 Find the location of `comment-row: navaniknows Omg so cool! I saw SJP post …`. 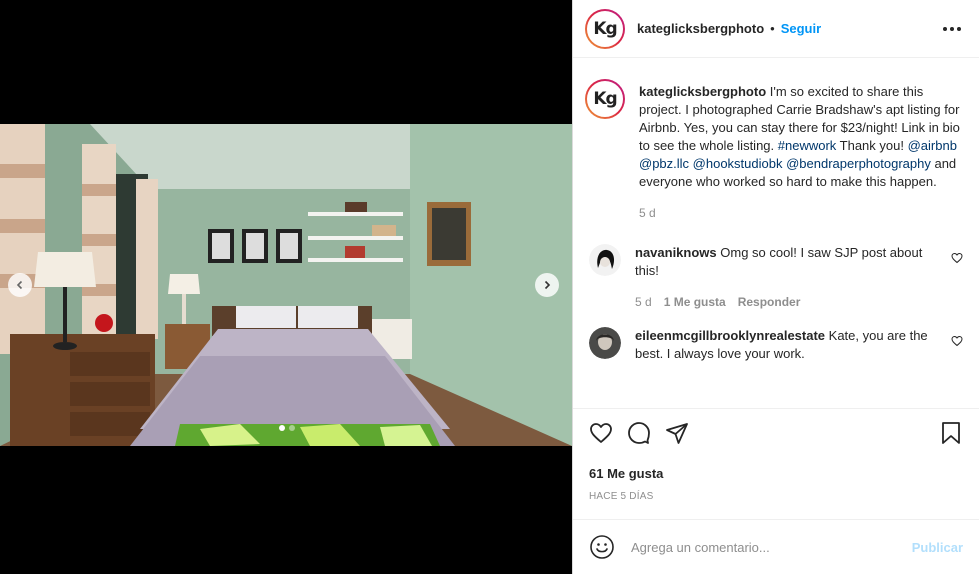

comment-row: navaniknows Omg so cool! I saw SJP post … is located at coordinates (776, 277).